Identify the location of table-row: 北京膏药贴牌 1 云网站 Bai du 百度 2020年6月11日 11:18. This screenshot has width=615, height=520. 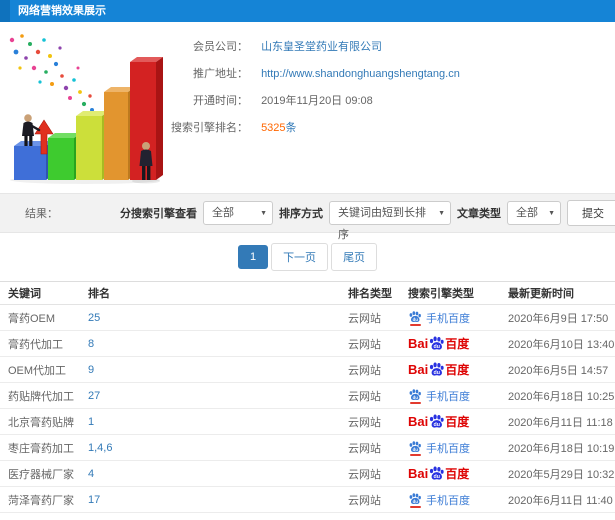
(307, 421).